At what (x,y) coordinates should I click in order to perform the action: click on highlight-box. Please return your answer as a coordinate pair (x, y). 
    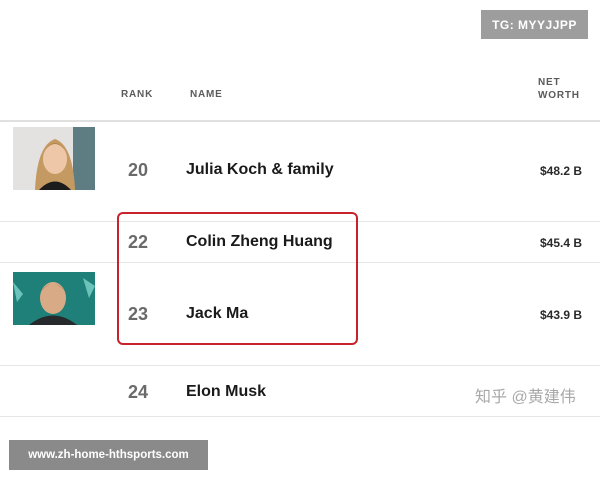
    Looking at the image, I should click on (237, 278).